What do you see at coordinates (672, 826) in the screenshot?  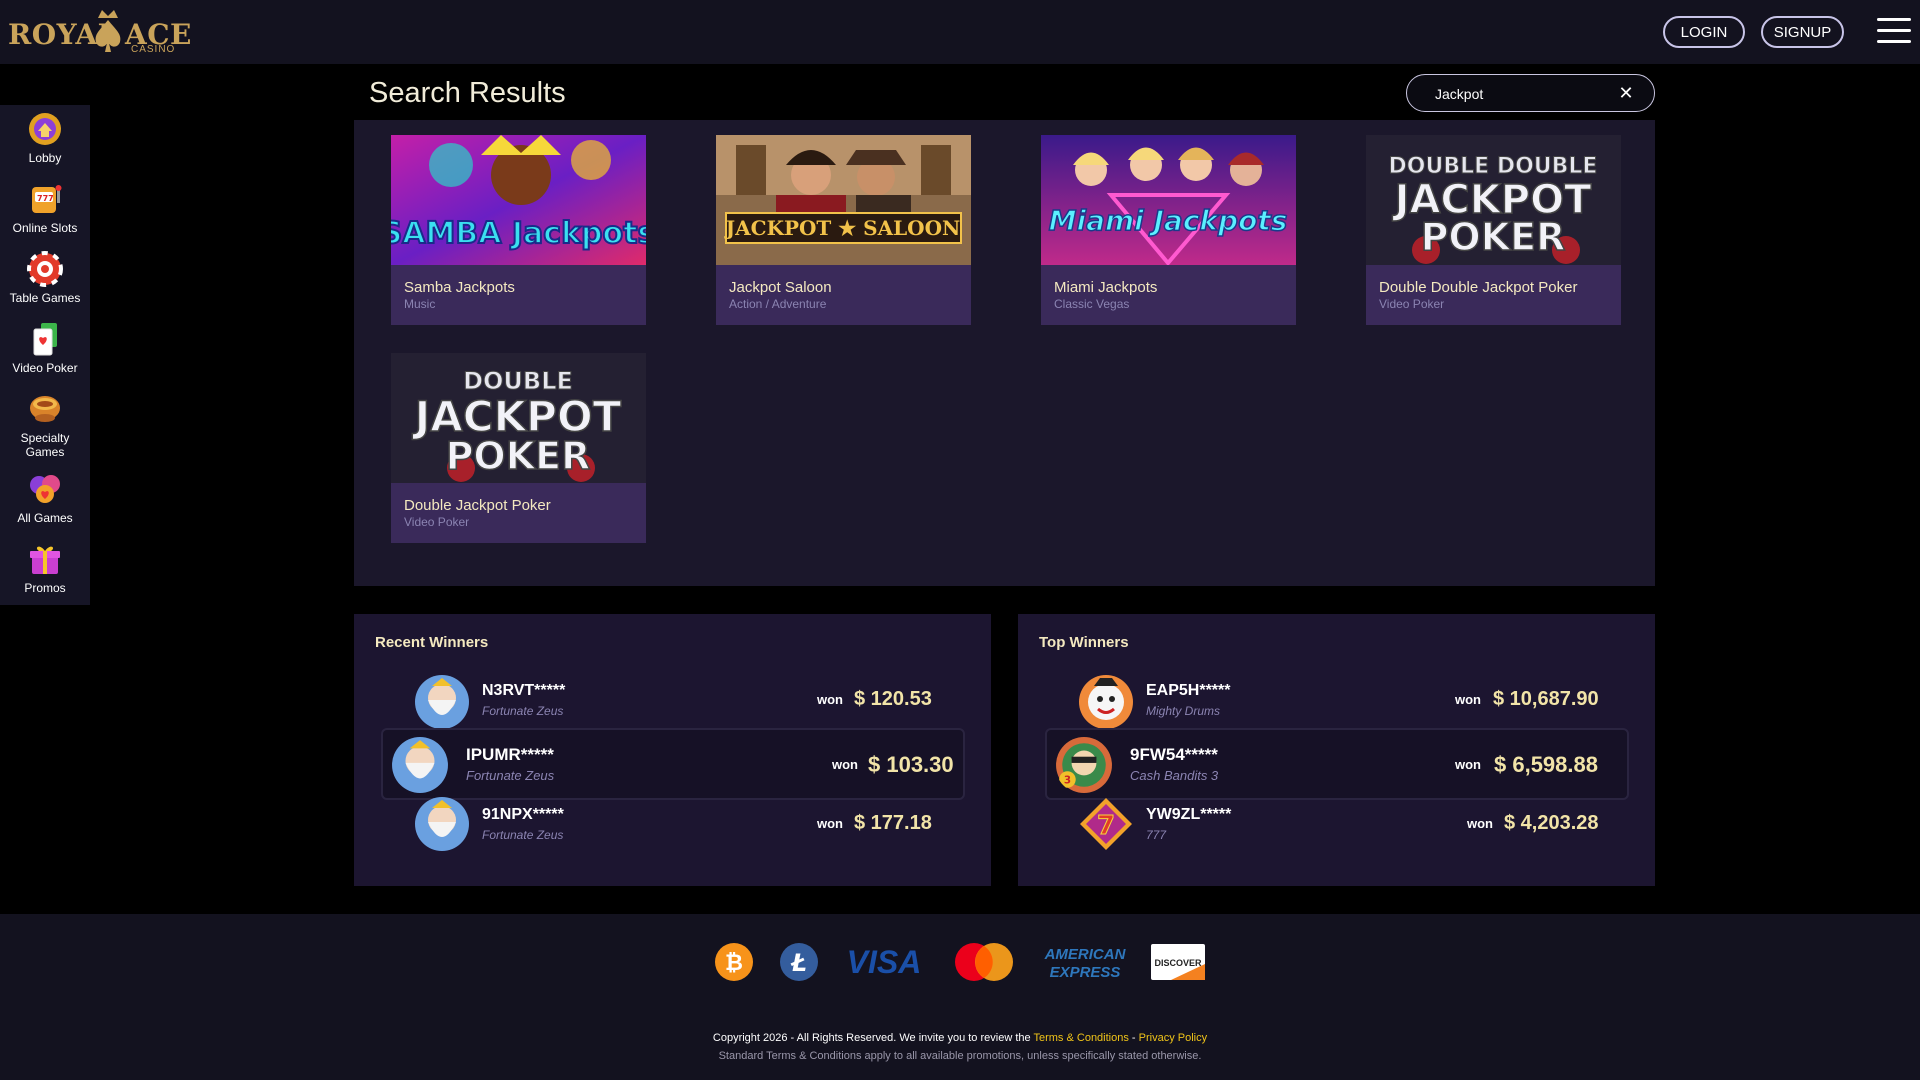 I see `winner-row: 91NPX***** Fortunate Zeus won $ 177.18` at bounding box center [672, 826].